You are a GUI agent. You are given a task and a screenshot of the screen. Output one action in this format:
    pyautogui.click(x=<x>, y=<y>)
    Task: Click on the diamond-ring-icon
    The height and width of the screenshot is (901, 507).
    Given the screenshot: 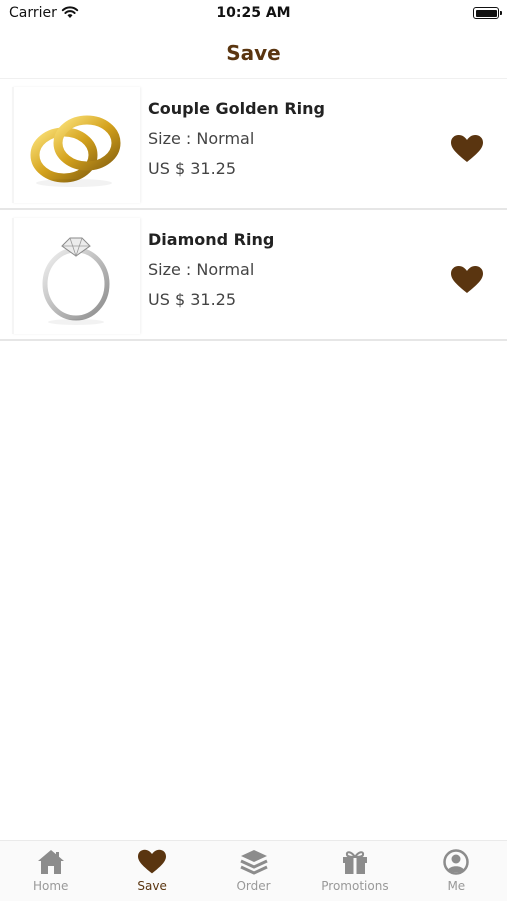 What is the action you would take?
    pyautogui.click(x=76, y=281)
    